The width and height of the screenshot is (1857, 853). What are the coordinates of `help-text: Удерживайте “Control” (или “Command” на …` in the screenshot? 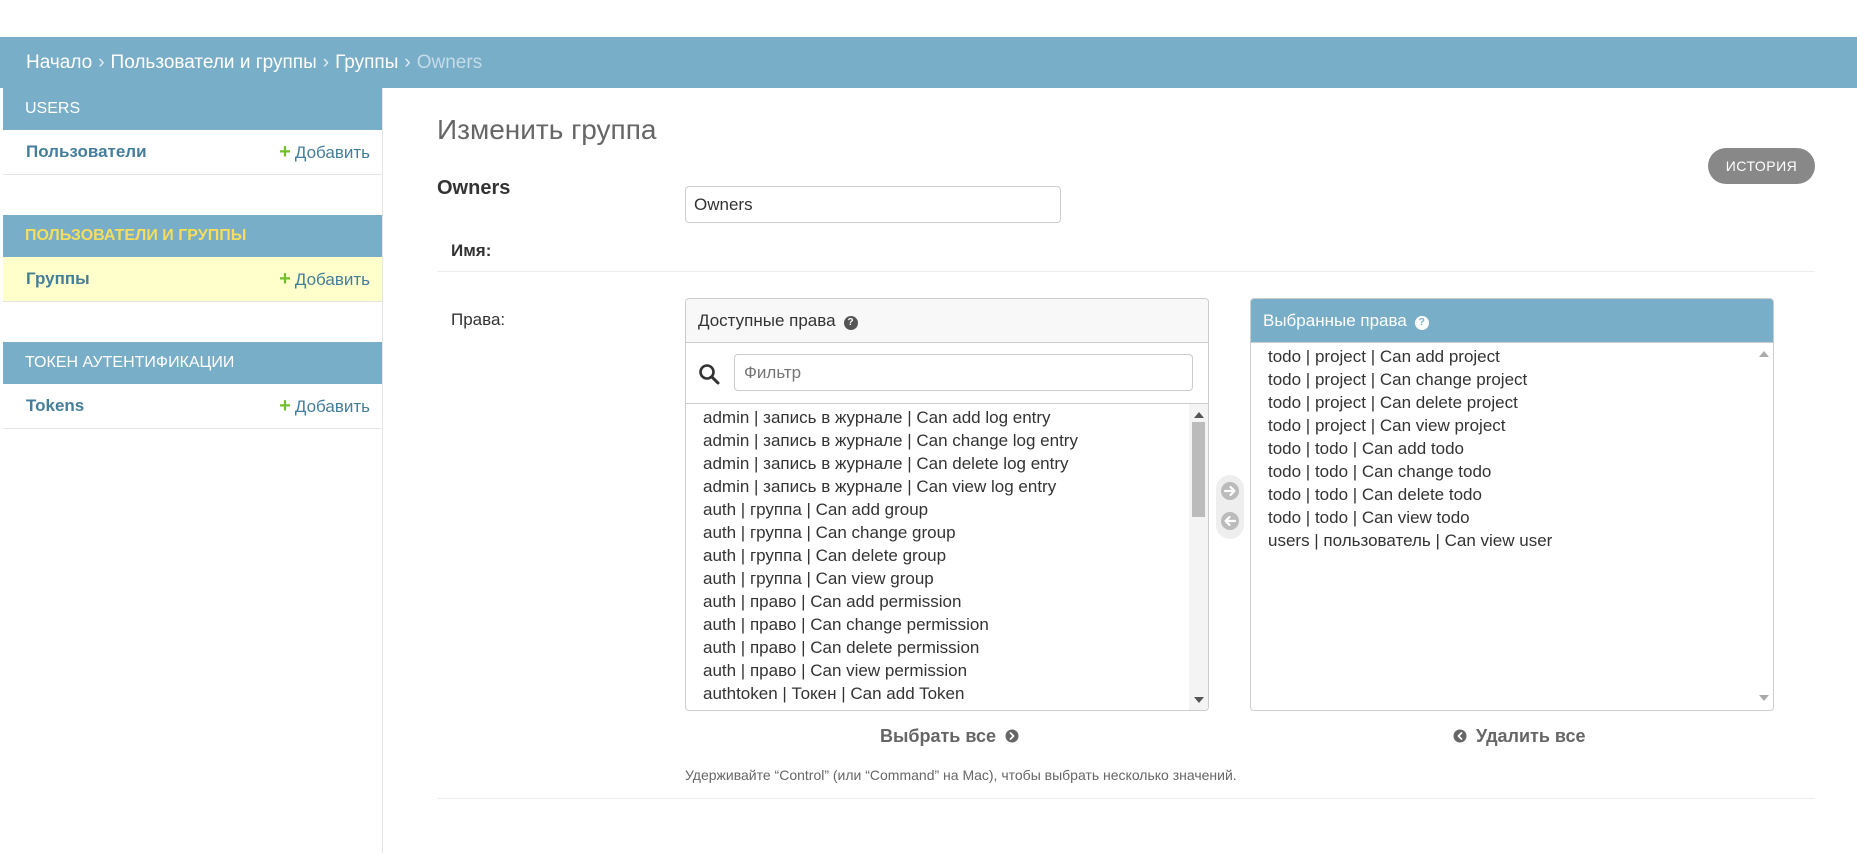 It's located at (961, 775).